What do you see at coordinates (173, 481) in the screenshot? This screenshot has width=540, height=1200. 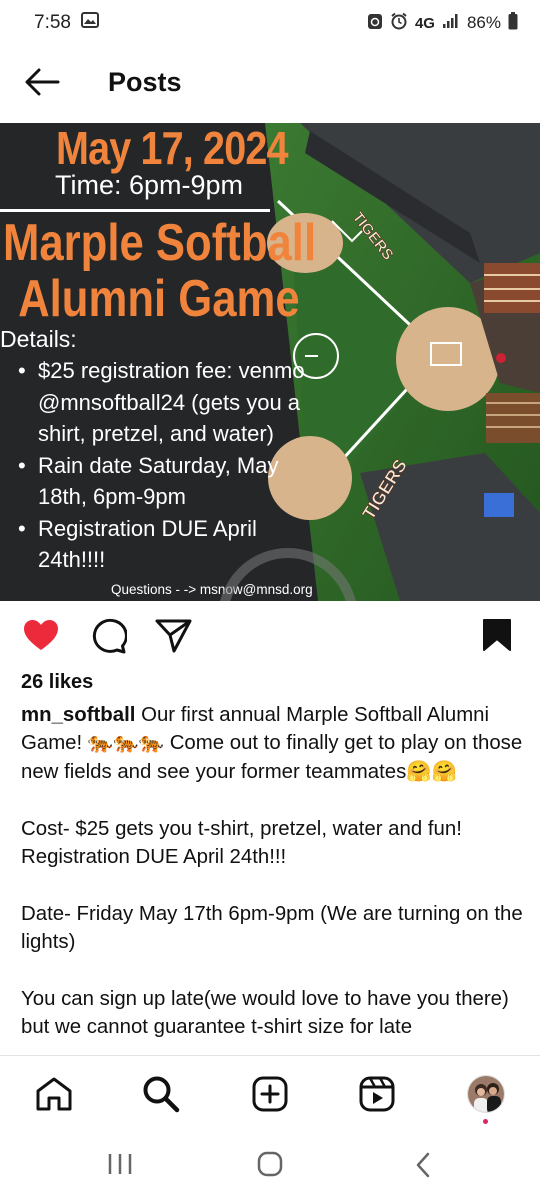 I see `flyer-detail-item: Rain date Saturday, May 18th, 6pm-9pm` at bounding box center [173, 481].